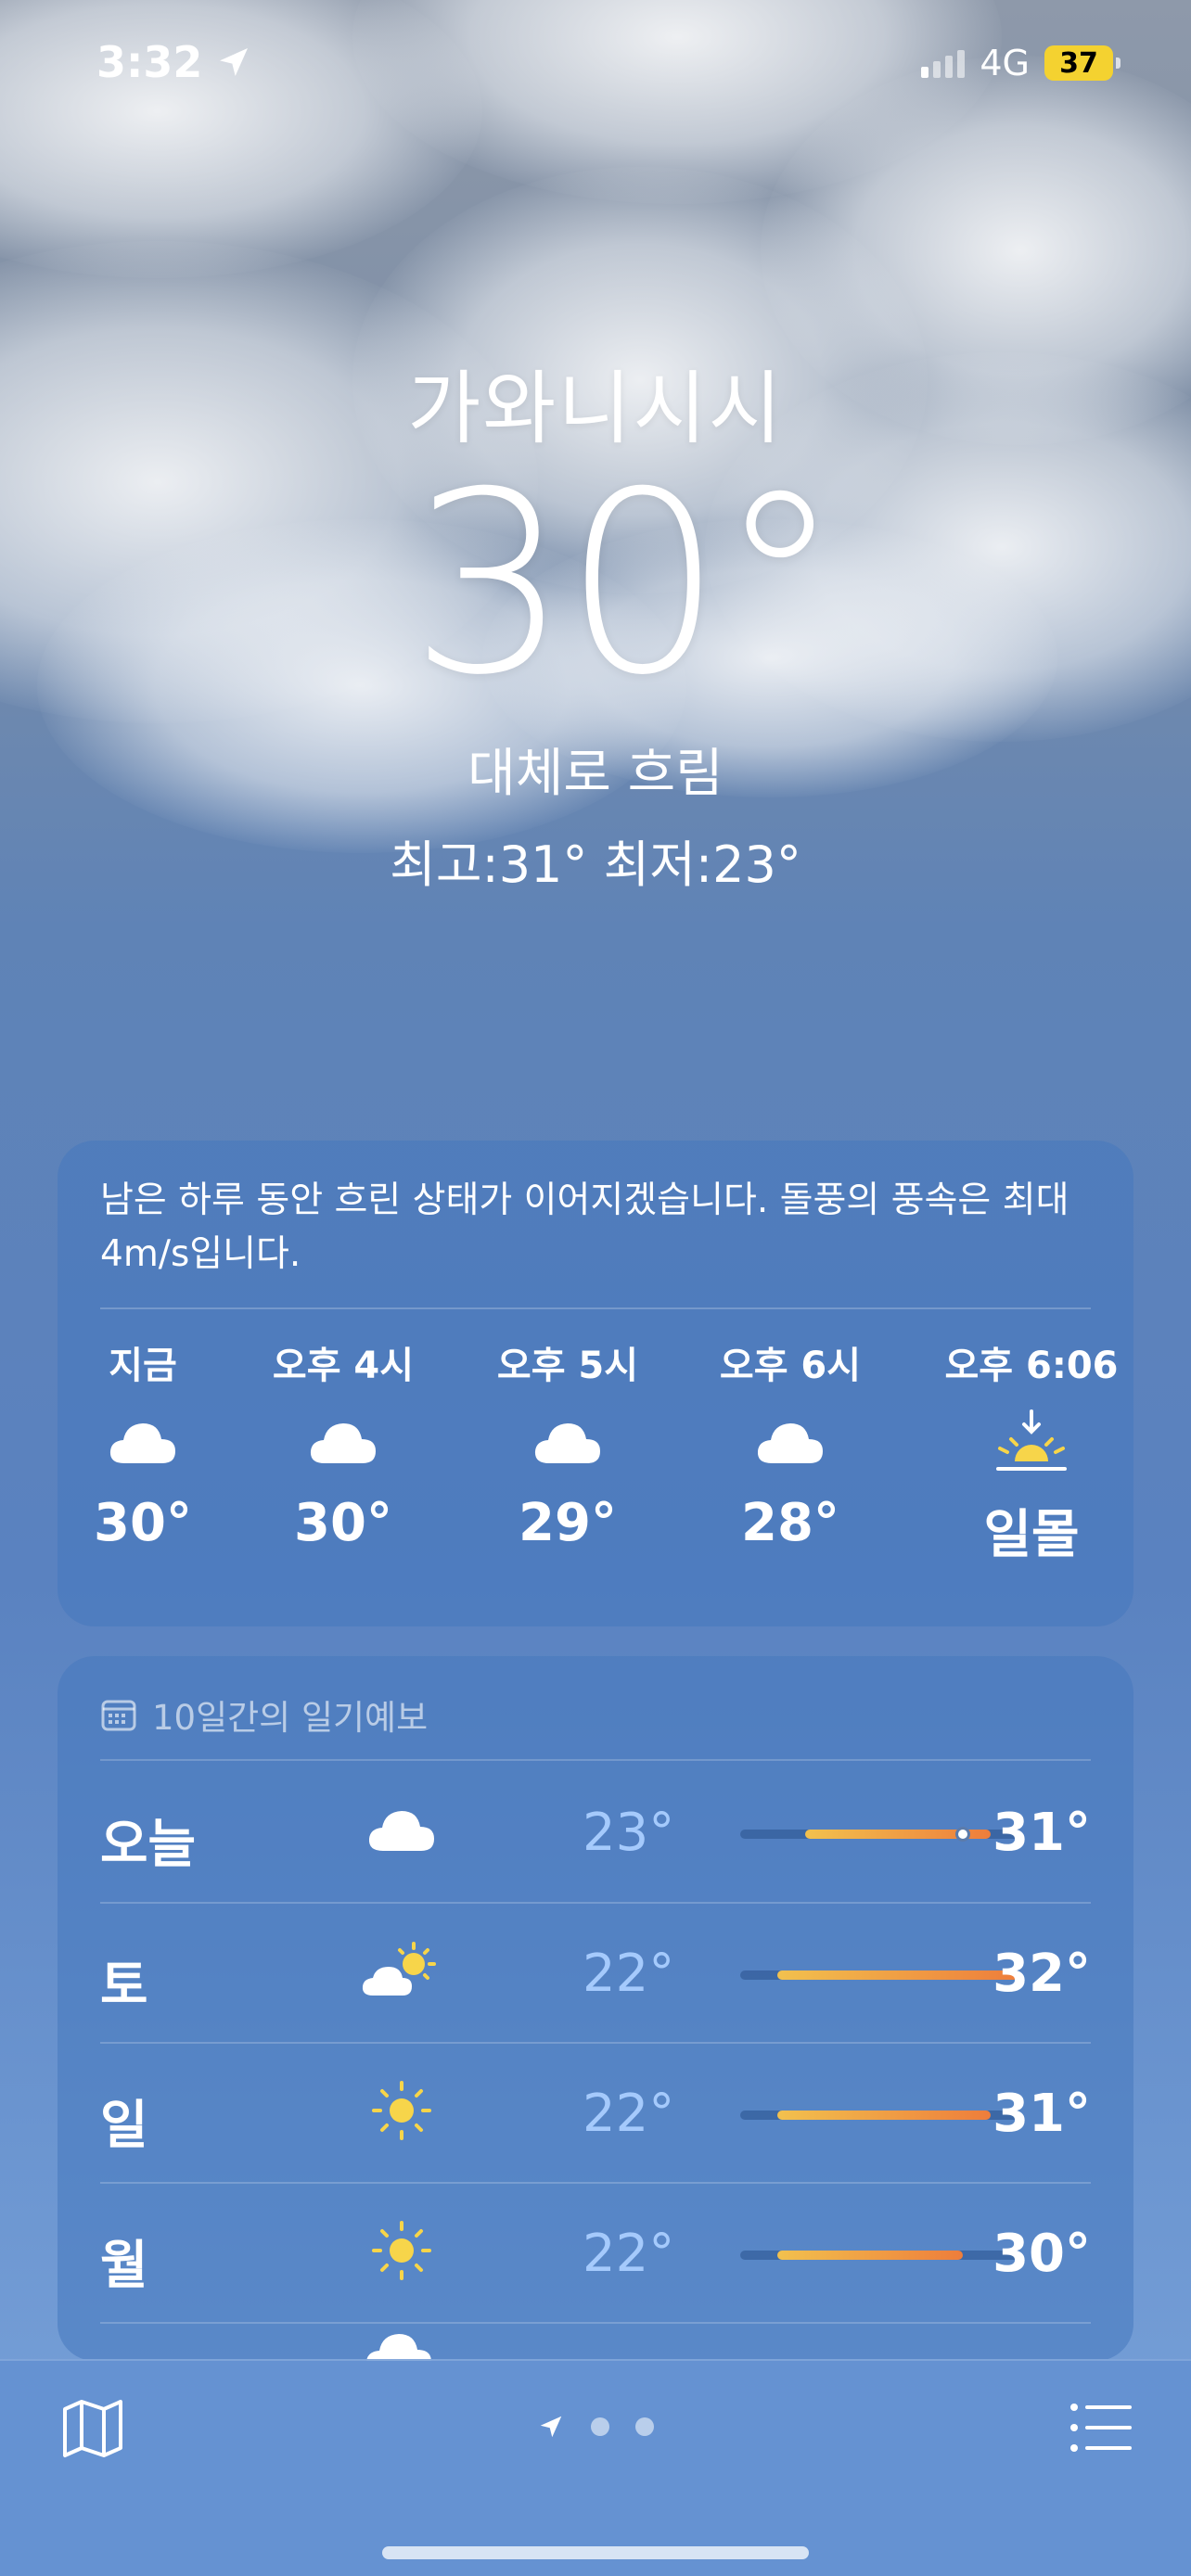 This screenshot has height=2576, width=1191. What do you see at coordinates (568, 1523) in the screenshot?
I see `hour-temperature: 29°` at bounding box center [568, 1523].